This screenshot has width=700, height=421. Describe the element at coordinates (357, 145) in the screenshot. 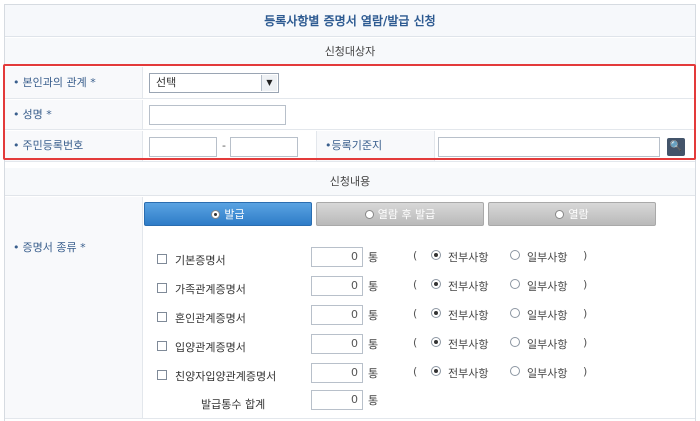

I see `label-registration-base-text: 등록기준지` at that location.